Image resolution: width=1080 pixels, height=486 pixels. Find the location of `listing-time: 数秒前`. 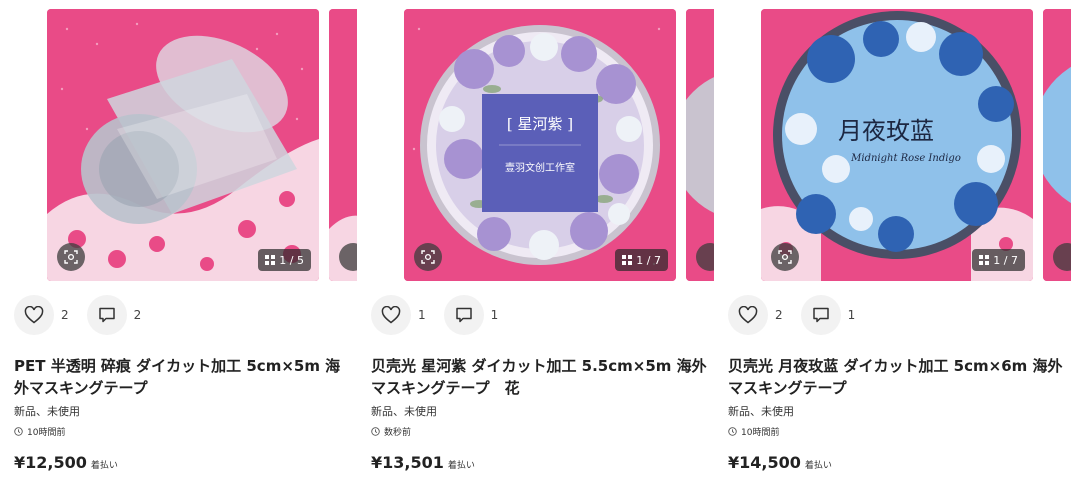

listing-time: 数秒前 is located at coordinates (391, 431).